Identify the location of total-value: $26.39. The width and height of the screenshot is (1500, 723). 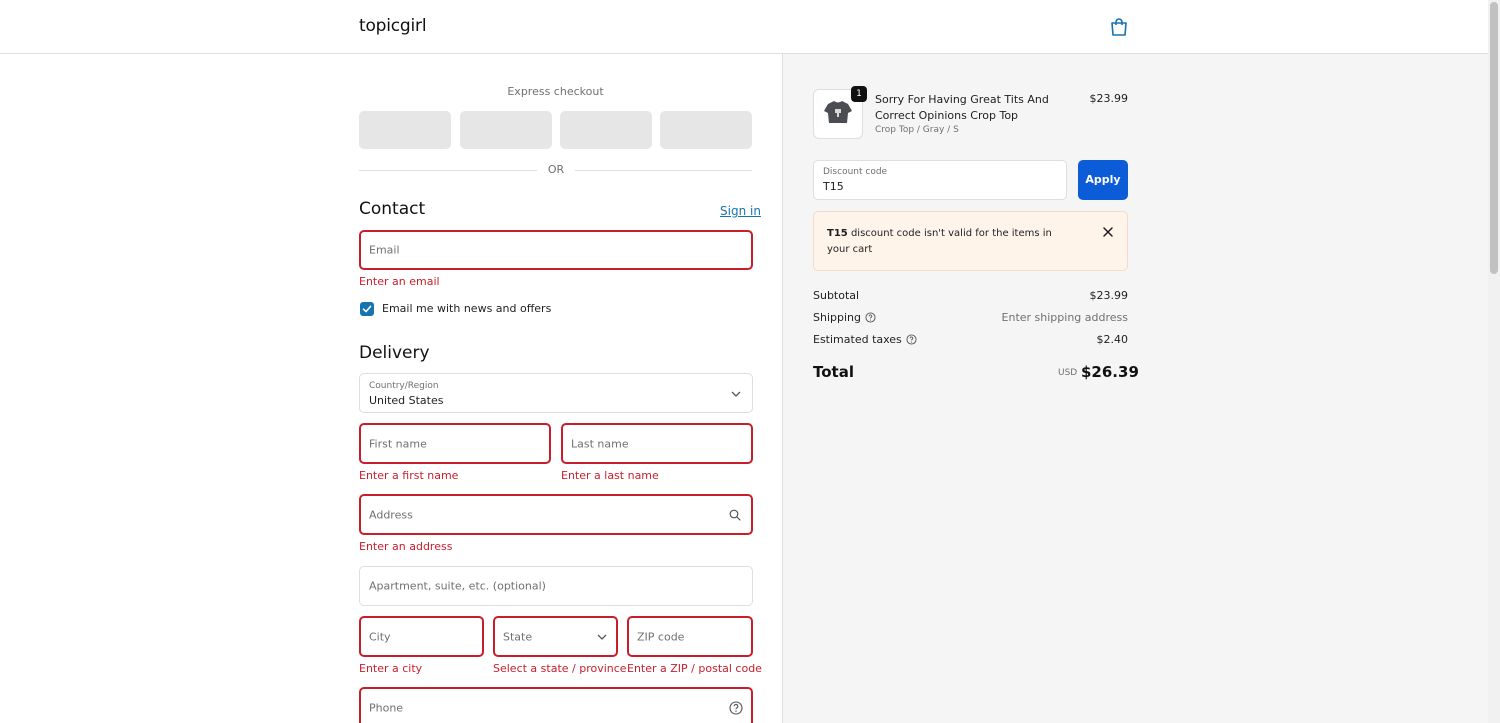
(1110, 372).